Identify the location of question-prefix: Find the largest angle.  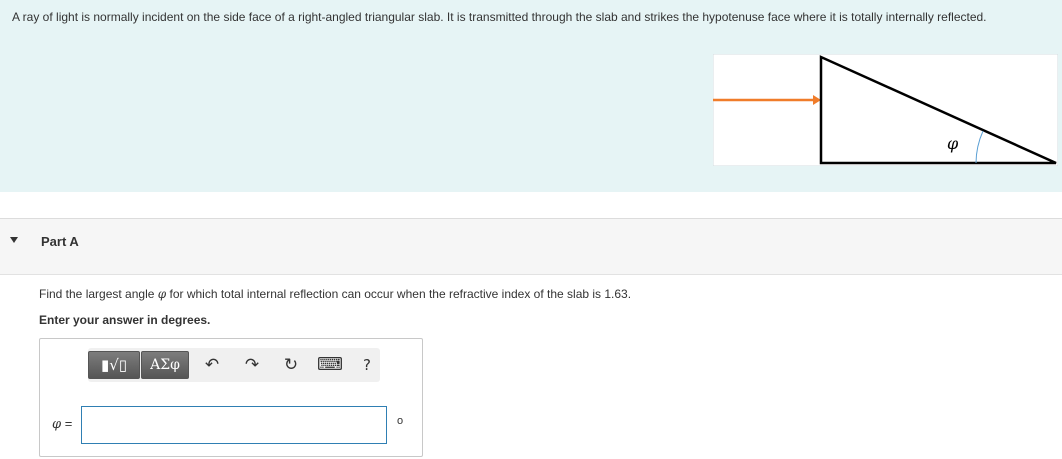
(98, 294).